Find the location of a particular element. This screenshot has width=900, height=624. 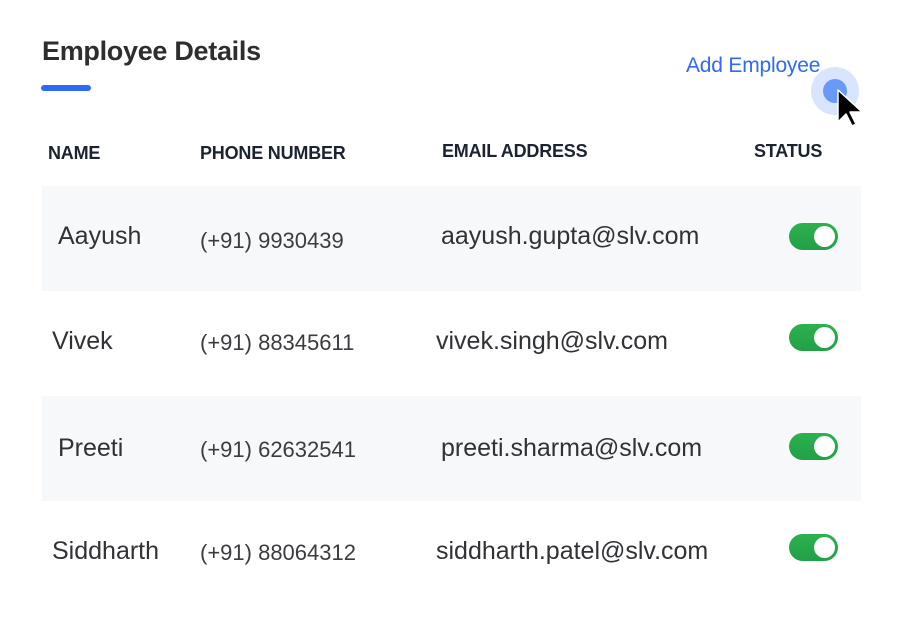

employee-email: siddharth.patel@slv.com is located at coordinates (572, 551).